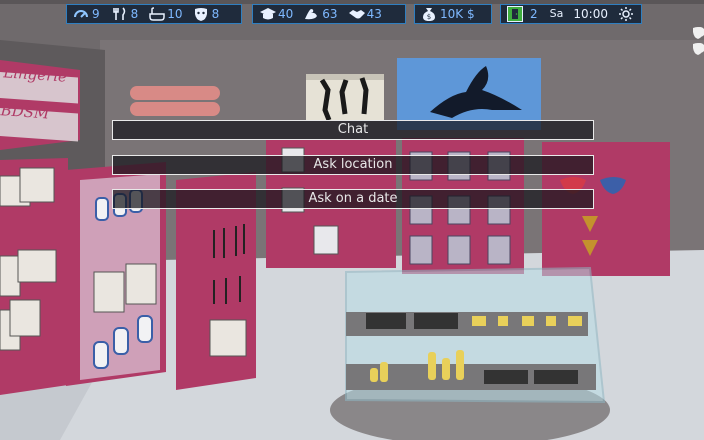 The height and width of the screenshot is (440, 704). Describe the element at coordinates (267, 14) in the screenshot. I see `graduation-cap-icon` at that location.